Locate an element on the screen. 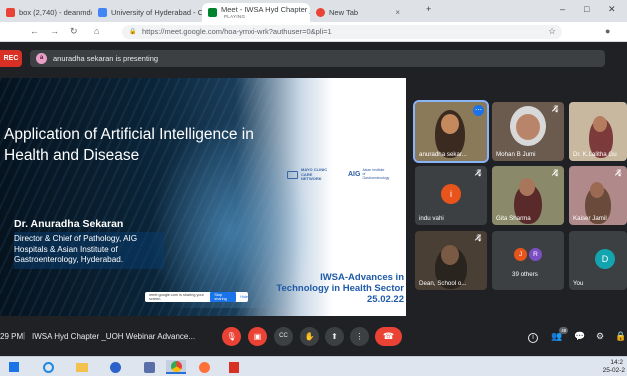  calendar-icon is located at coordinates (102, 12).